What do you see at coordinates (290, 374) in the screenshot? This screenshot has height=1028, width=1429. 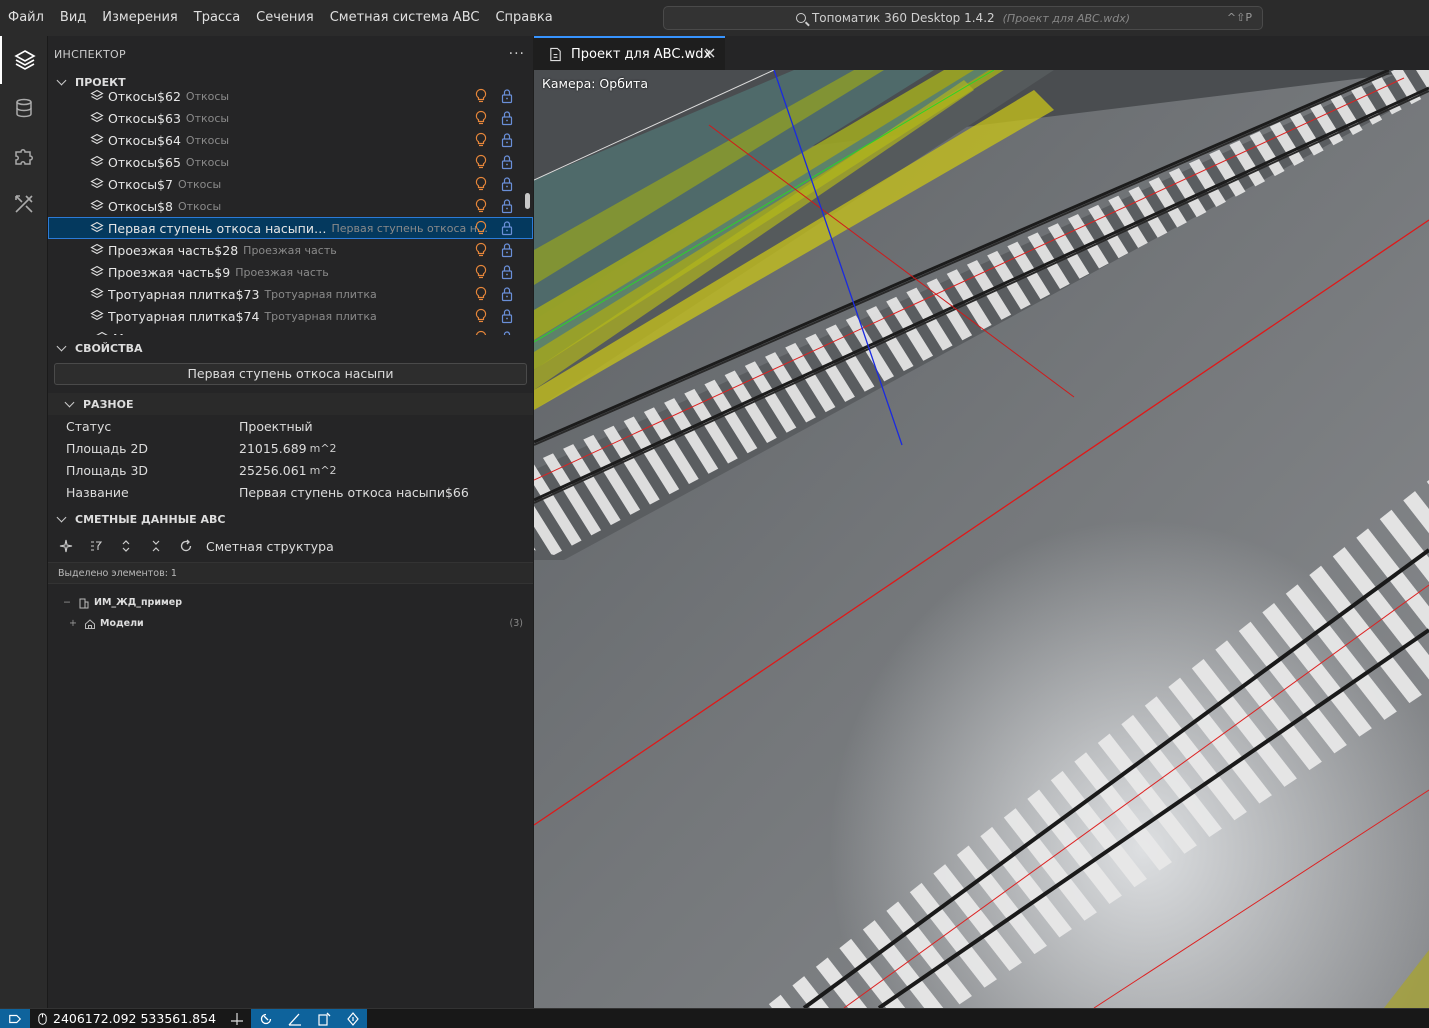 I see `selected-object-name: Первая ступень откоса насыпи` at bounding box center [290, 374].